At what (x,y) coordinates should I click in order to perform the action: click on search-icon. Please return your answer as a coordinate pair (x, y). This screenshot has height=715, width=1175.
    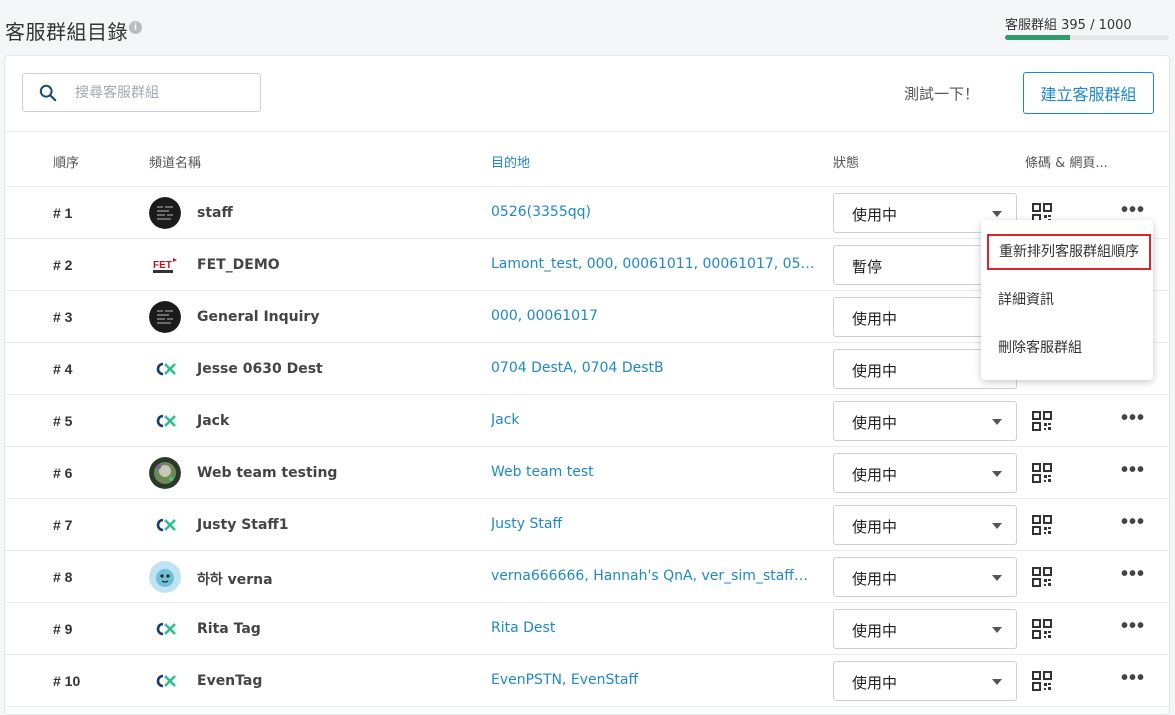
    Looking at the image, I should click on (48, 93).